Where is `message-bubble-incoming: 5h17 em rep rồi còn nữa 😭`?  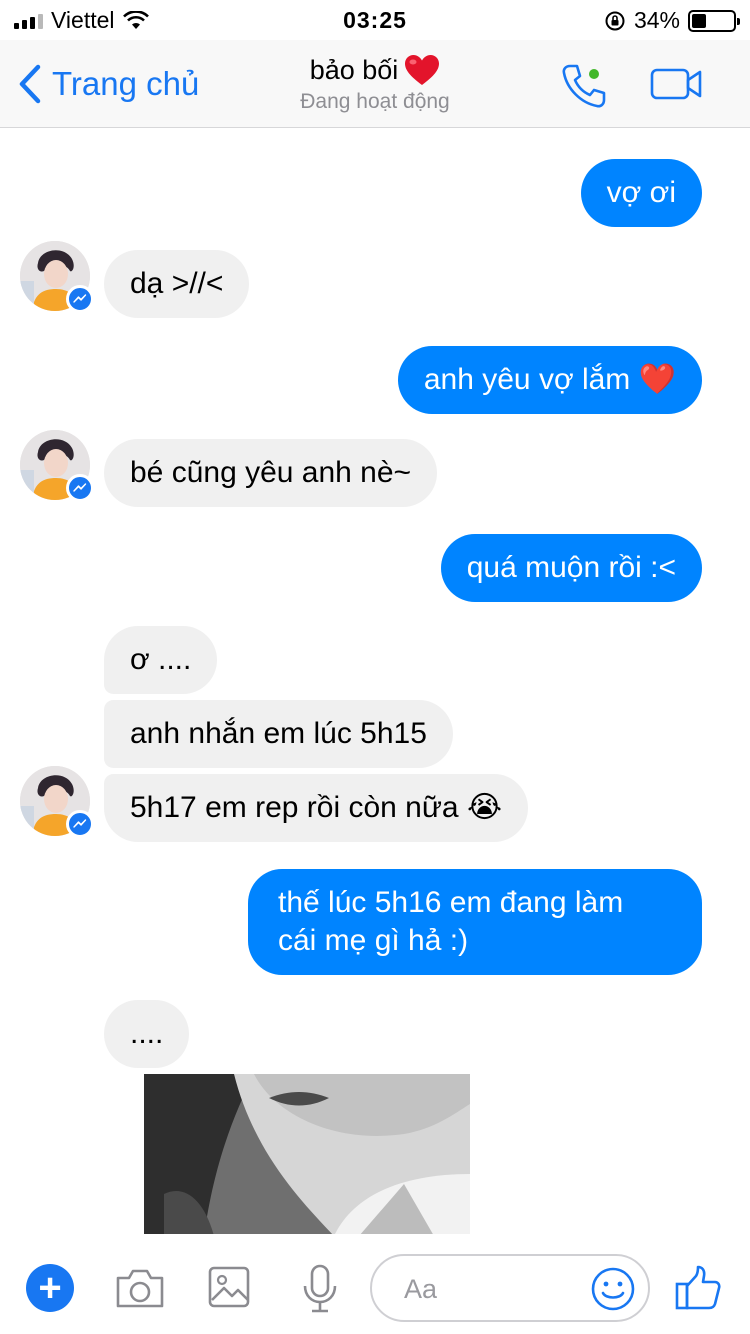 message-bubble-incoming: 5h17 em rep rồi còn nữa 😭 is located at coordinates (316, 808).